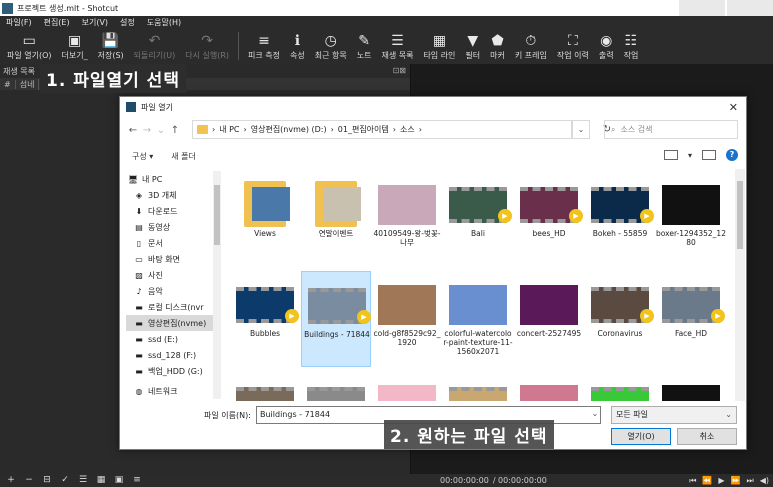 This screenshot has width=773, height=487. Describe the element at coordinates (147, 130) in the screenshot. I see `forward-icon: →` at that location.